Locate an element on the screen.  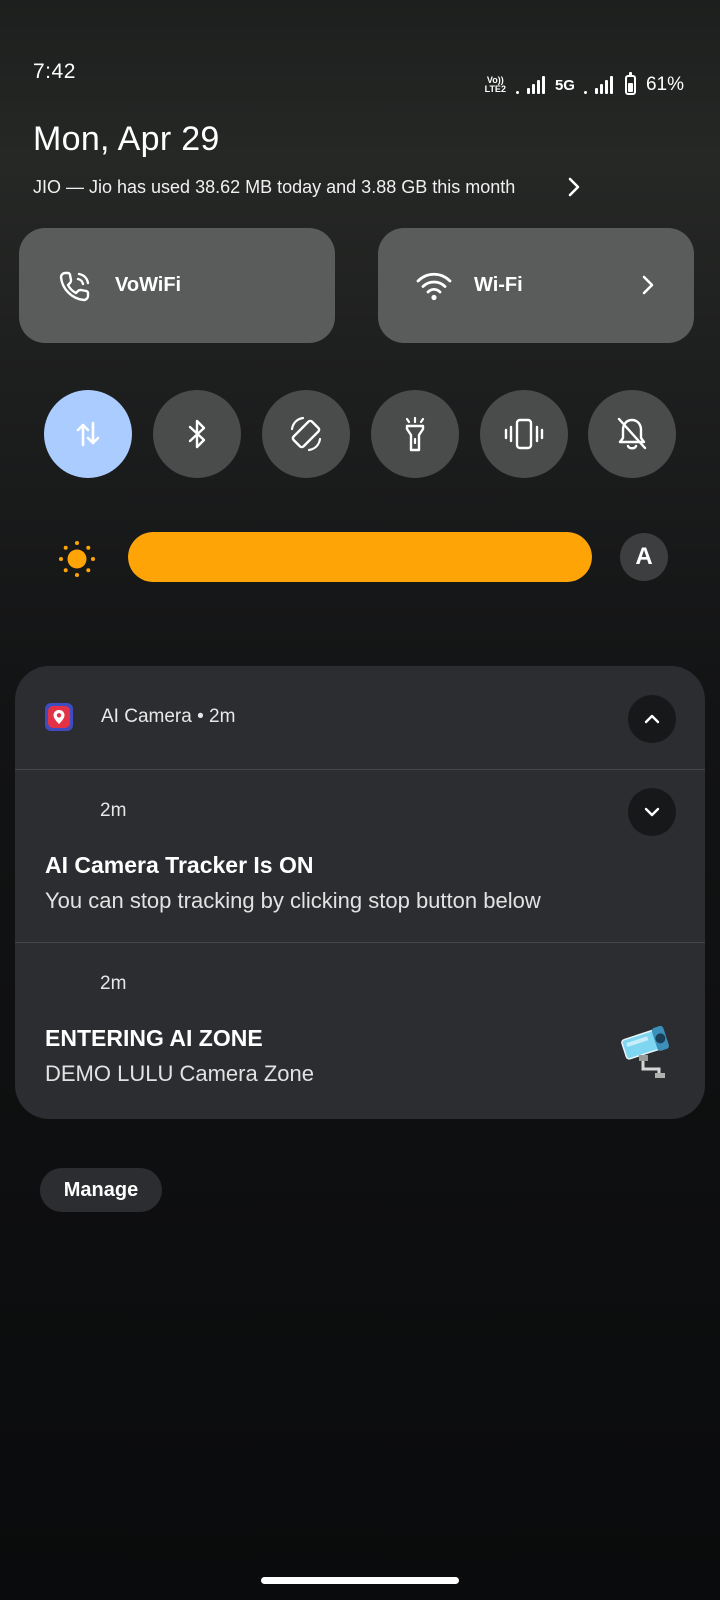
battery-percent: 61% is located at coordinates (664, 84).